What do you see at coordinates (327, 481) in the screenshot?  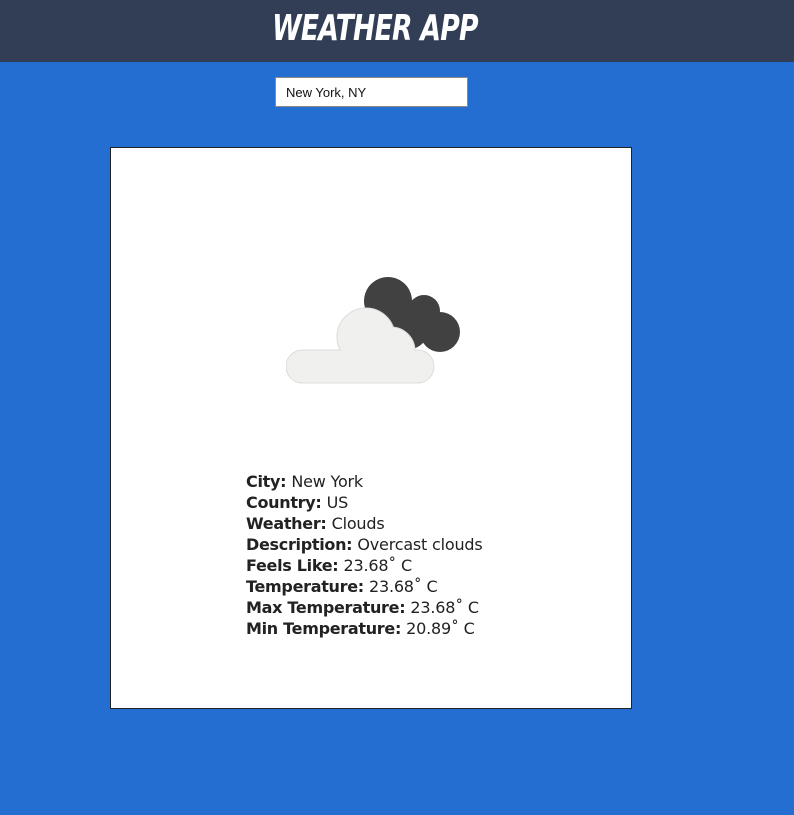 I see `detail-value: New York` at bounding box center [327, 481].